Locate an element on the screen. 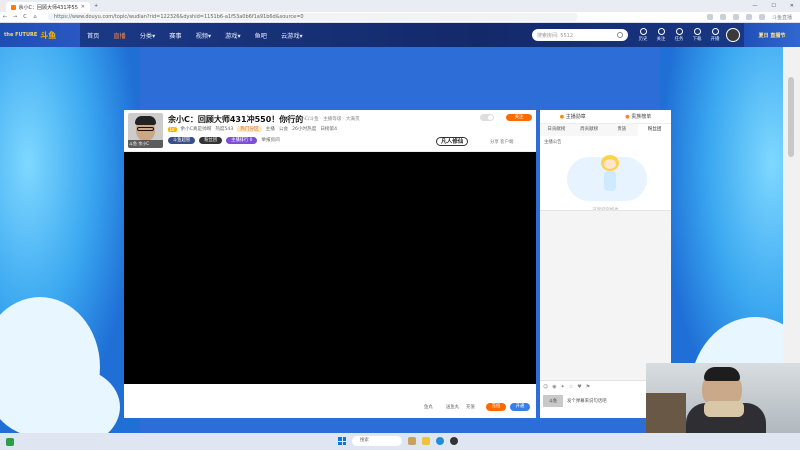 Image resolution: width=800 pixels, height=450 pixels. nav-live: 直播 is located at coordinates (119, 35).